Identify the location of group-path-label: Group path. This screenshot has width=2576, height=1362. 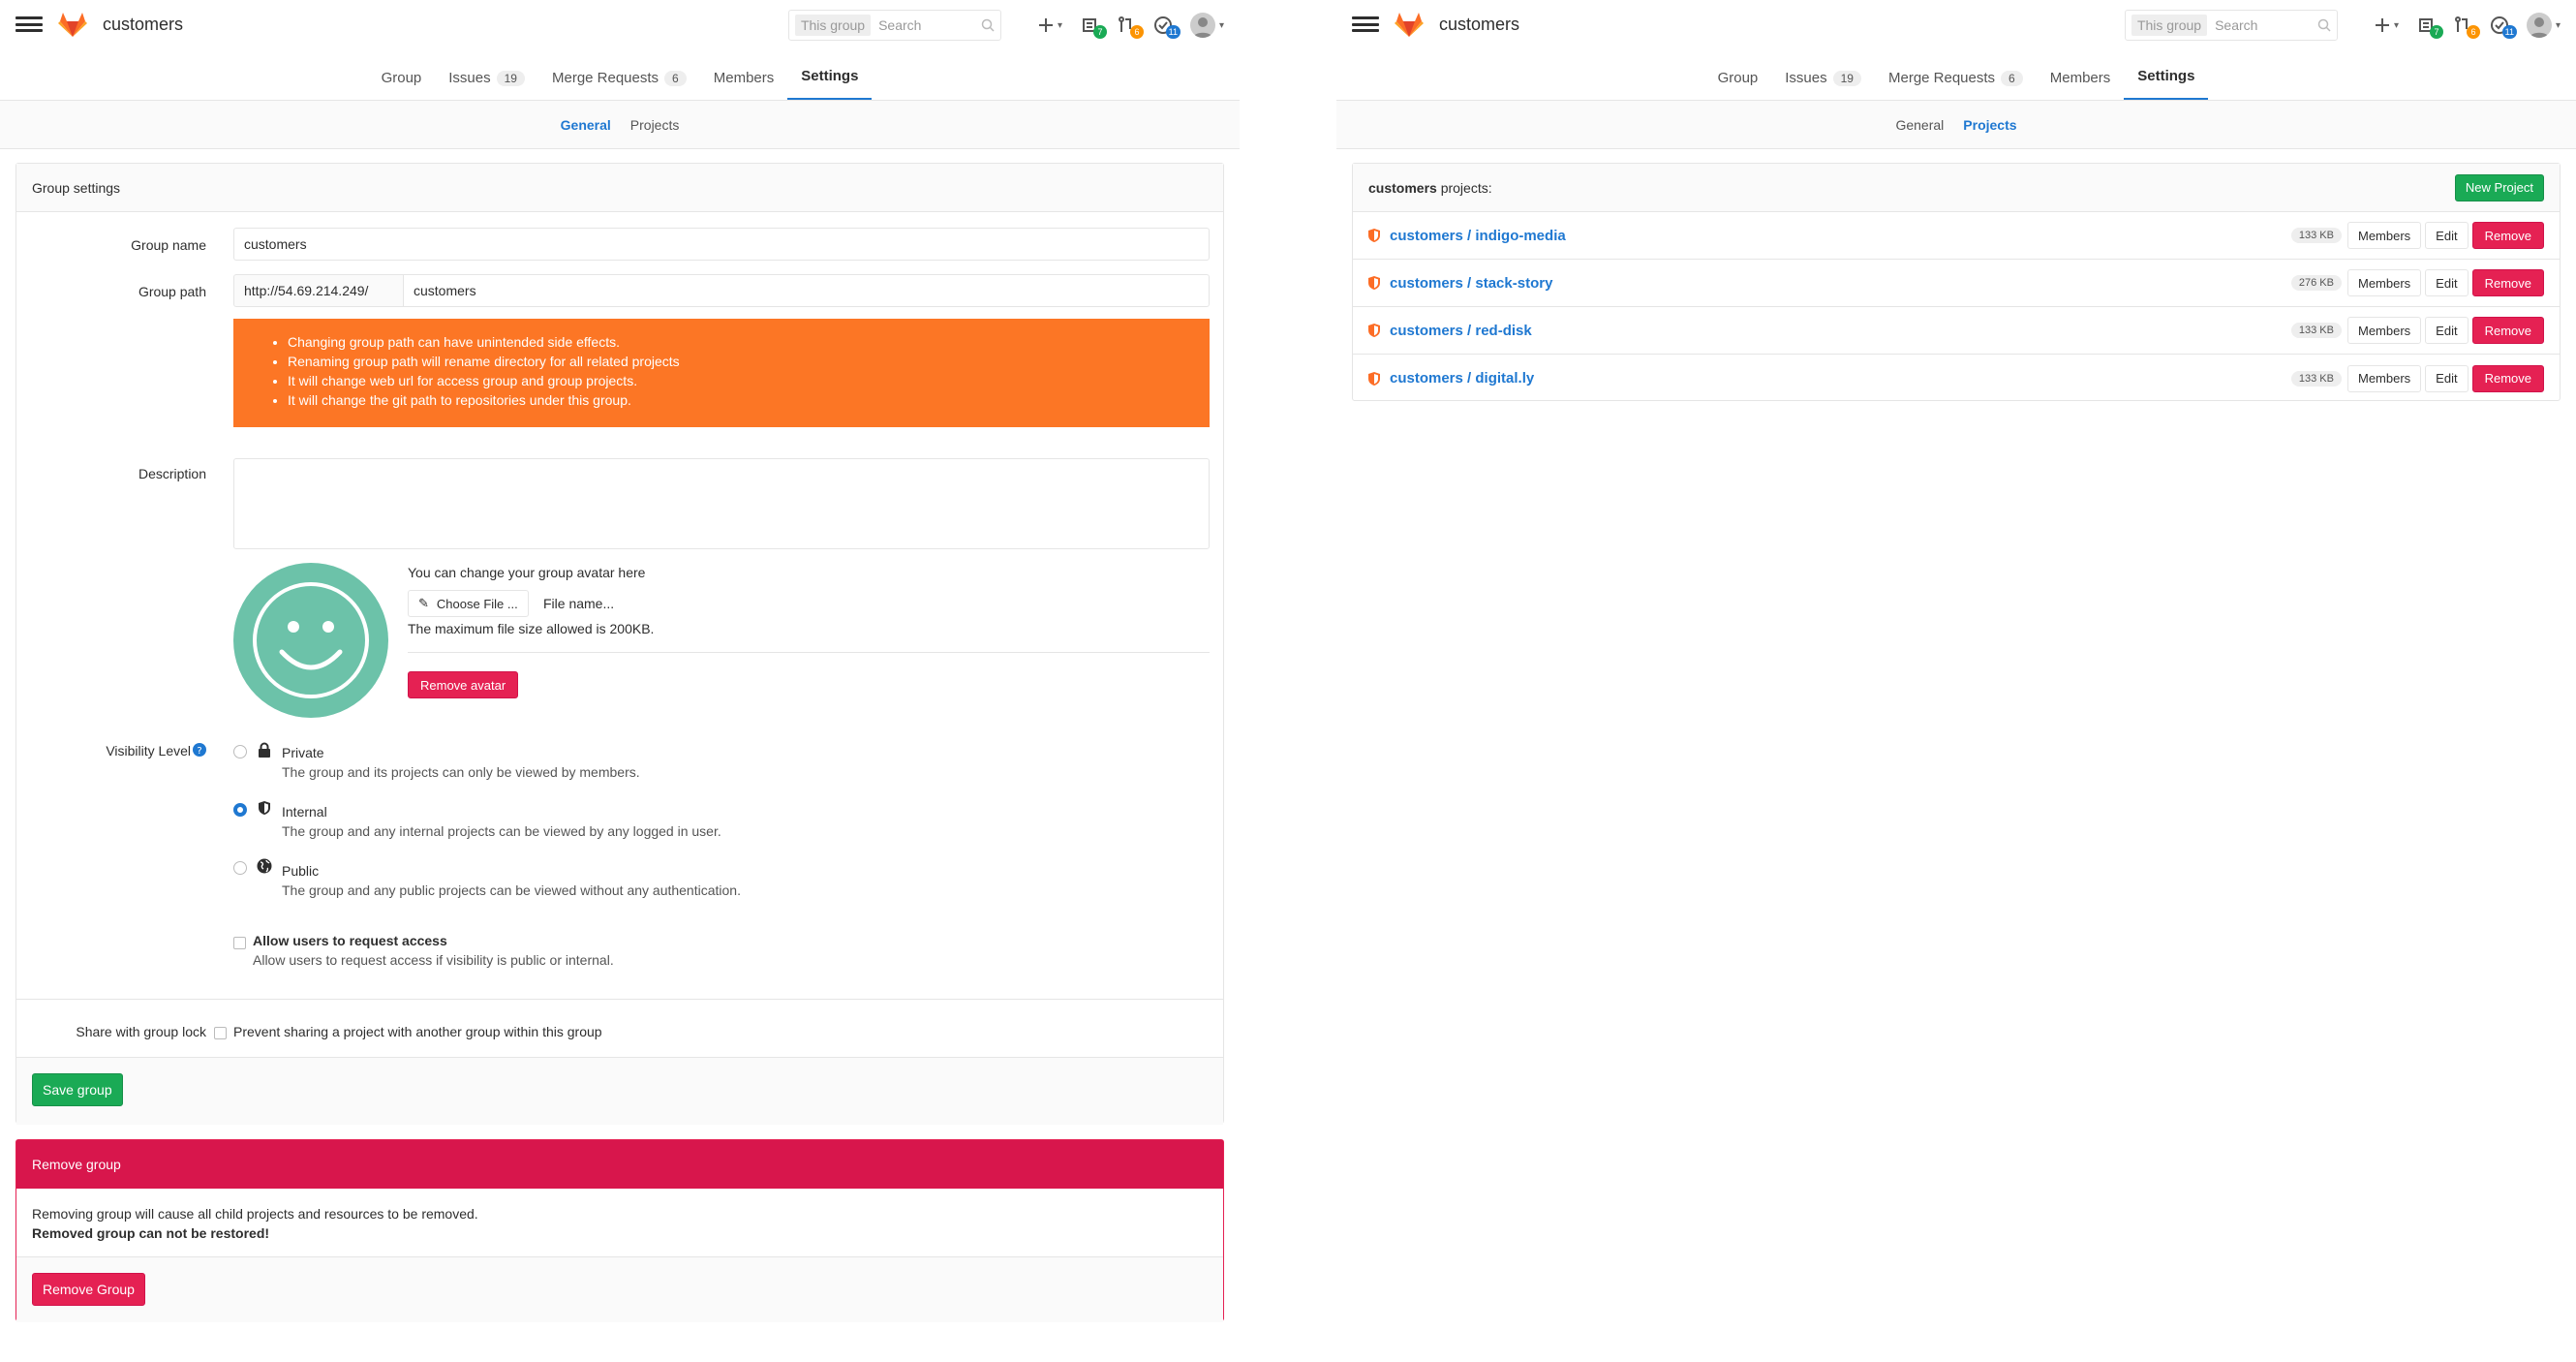
(172, 291).